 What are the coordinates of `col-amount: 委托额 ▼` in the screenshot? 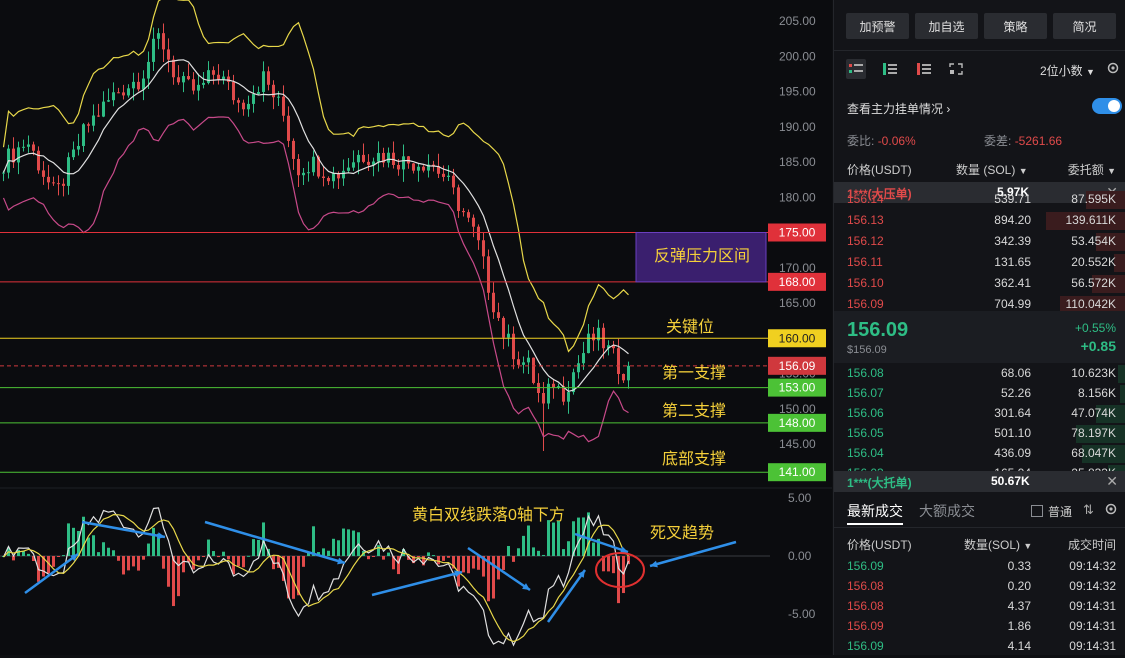 It's located at (1092, 169).